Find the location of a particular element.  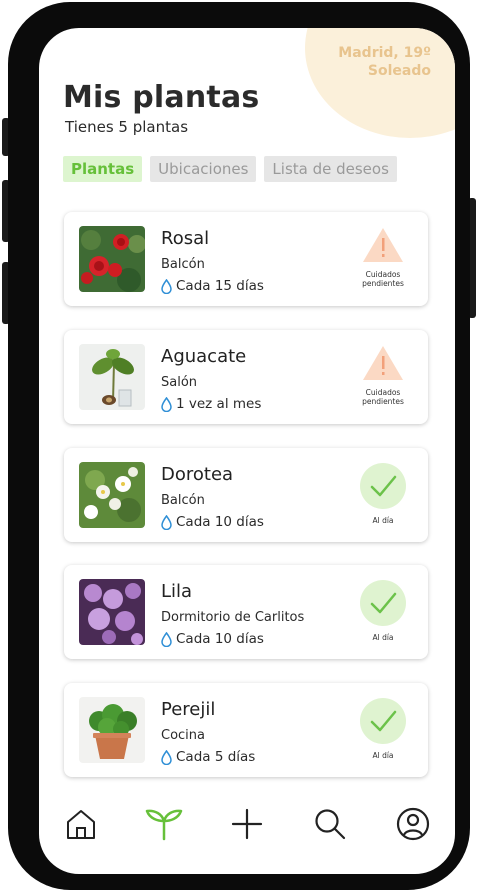

home-icon is located at coordinates (80, 824).